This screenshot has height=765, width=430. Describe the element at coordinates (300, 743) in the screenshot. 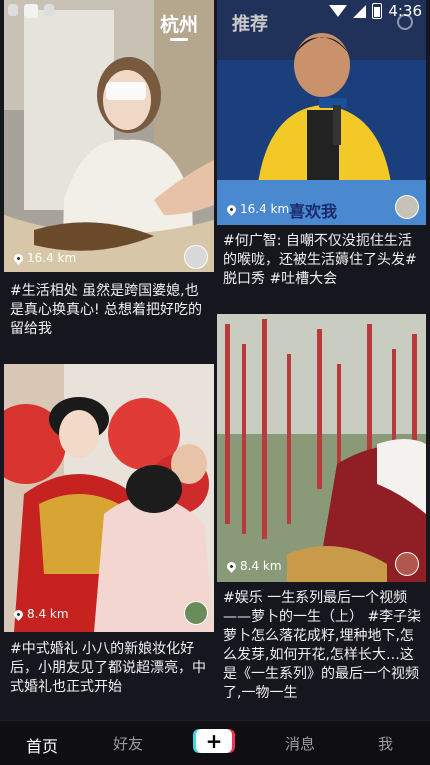

I see `nav-messages: 消息` at that location.